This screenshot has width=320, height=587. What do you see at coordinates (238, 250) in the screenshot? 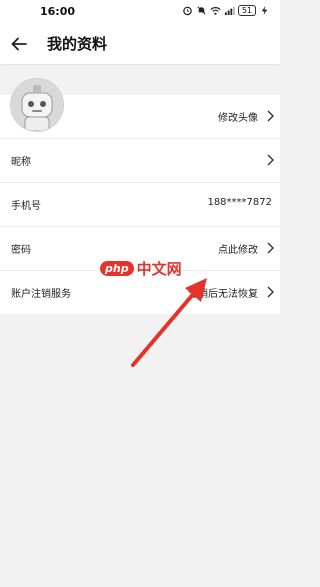
I see `password-value: 点此修改` at bounding box center [238, 250].